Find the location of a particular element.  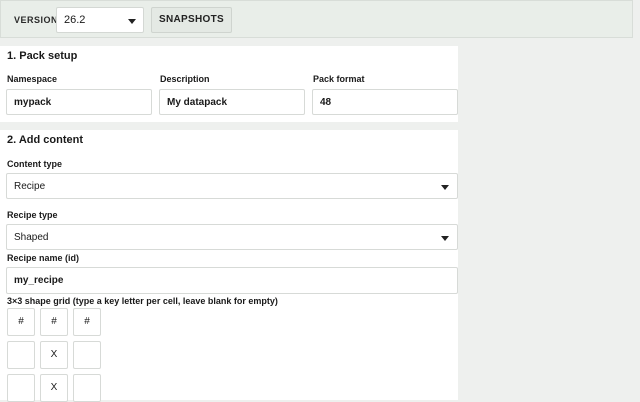

pack-setup-title: 1. Pack setup is located at coordinates (42, 56).